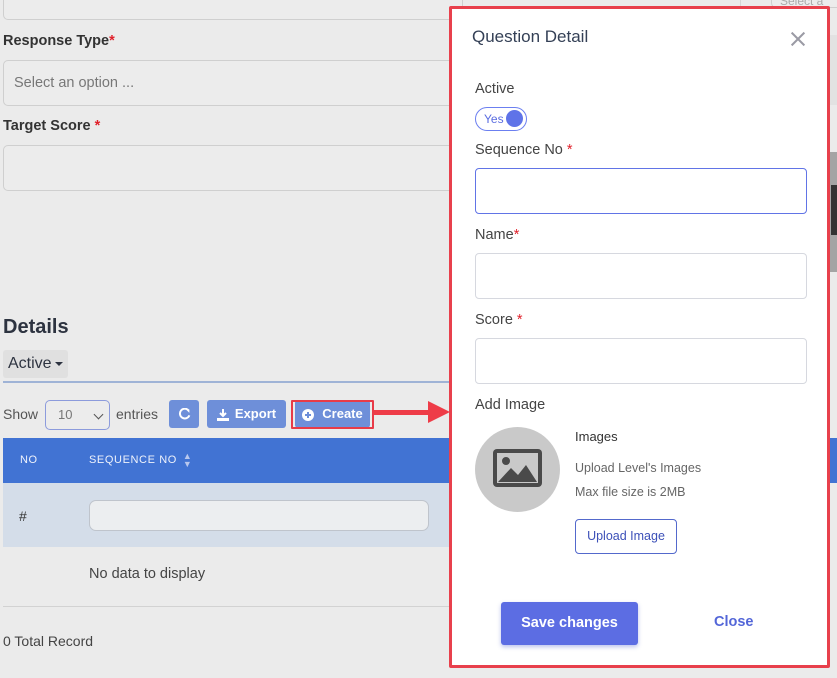 The height and width of the screenshot is (678, 837). What do you see at coordinates (530, 36) in the screenshot?
I see `modal-title: Question Detail` at bounding box center [530, 36].